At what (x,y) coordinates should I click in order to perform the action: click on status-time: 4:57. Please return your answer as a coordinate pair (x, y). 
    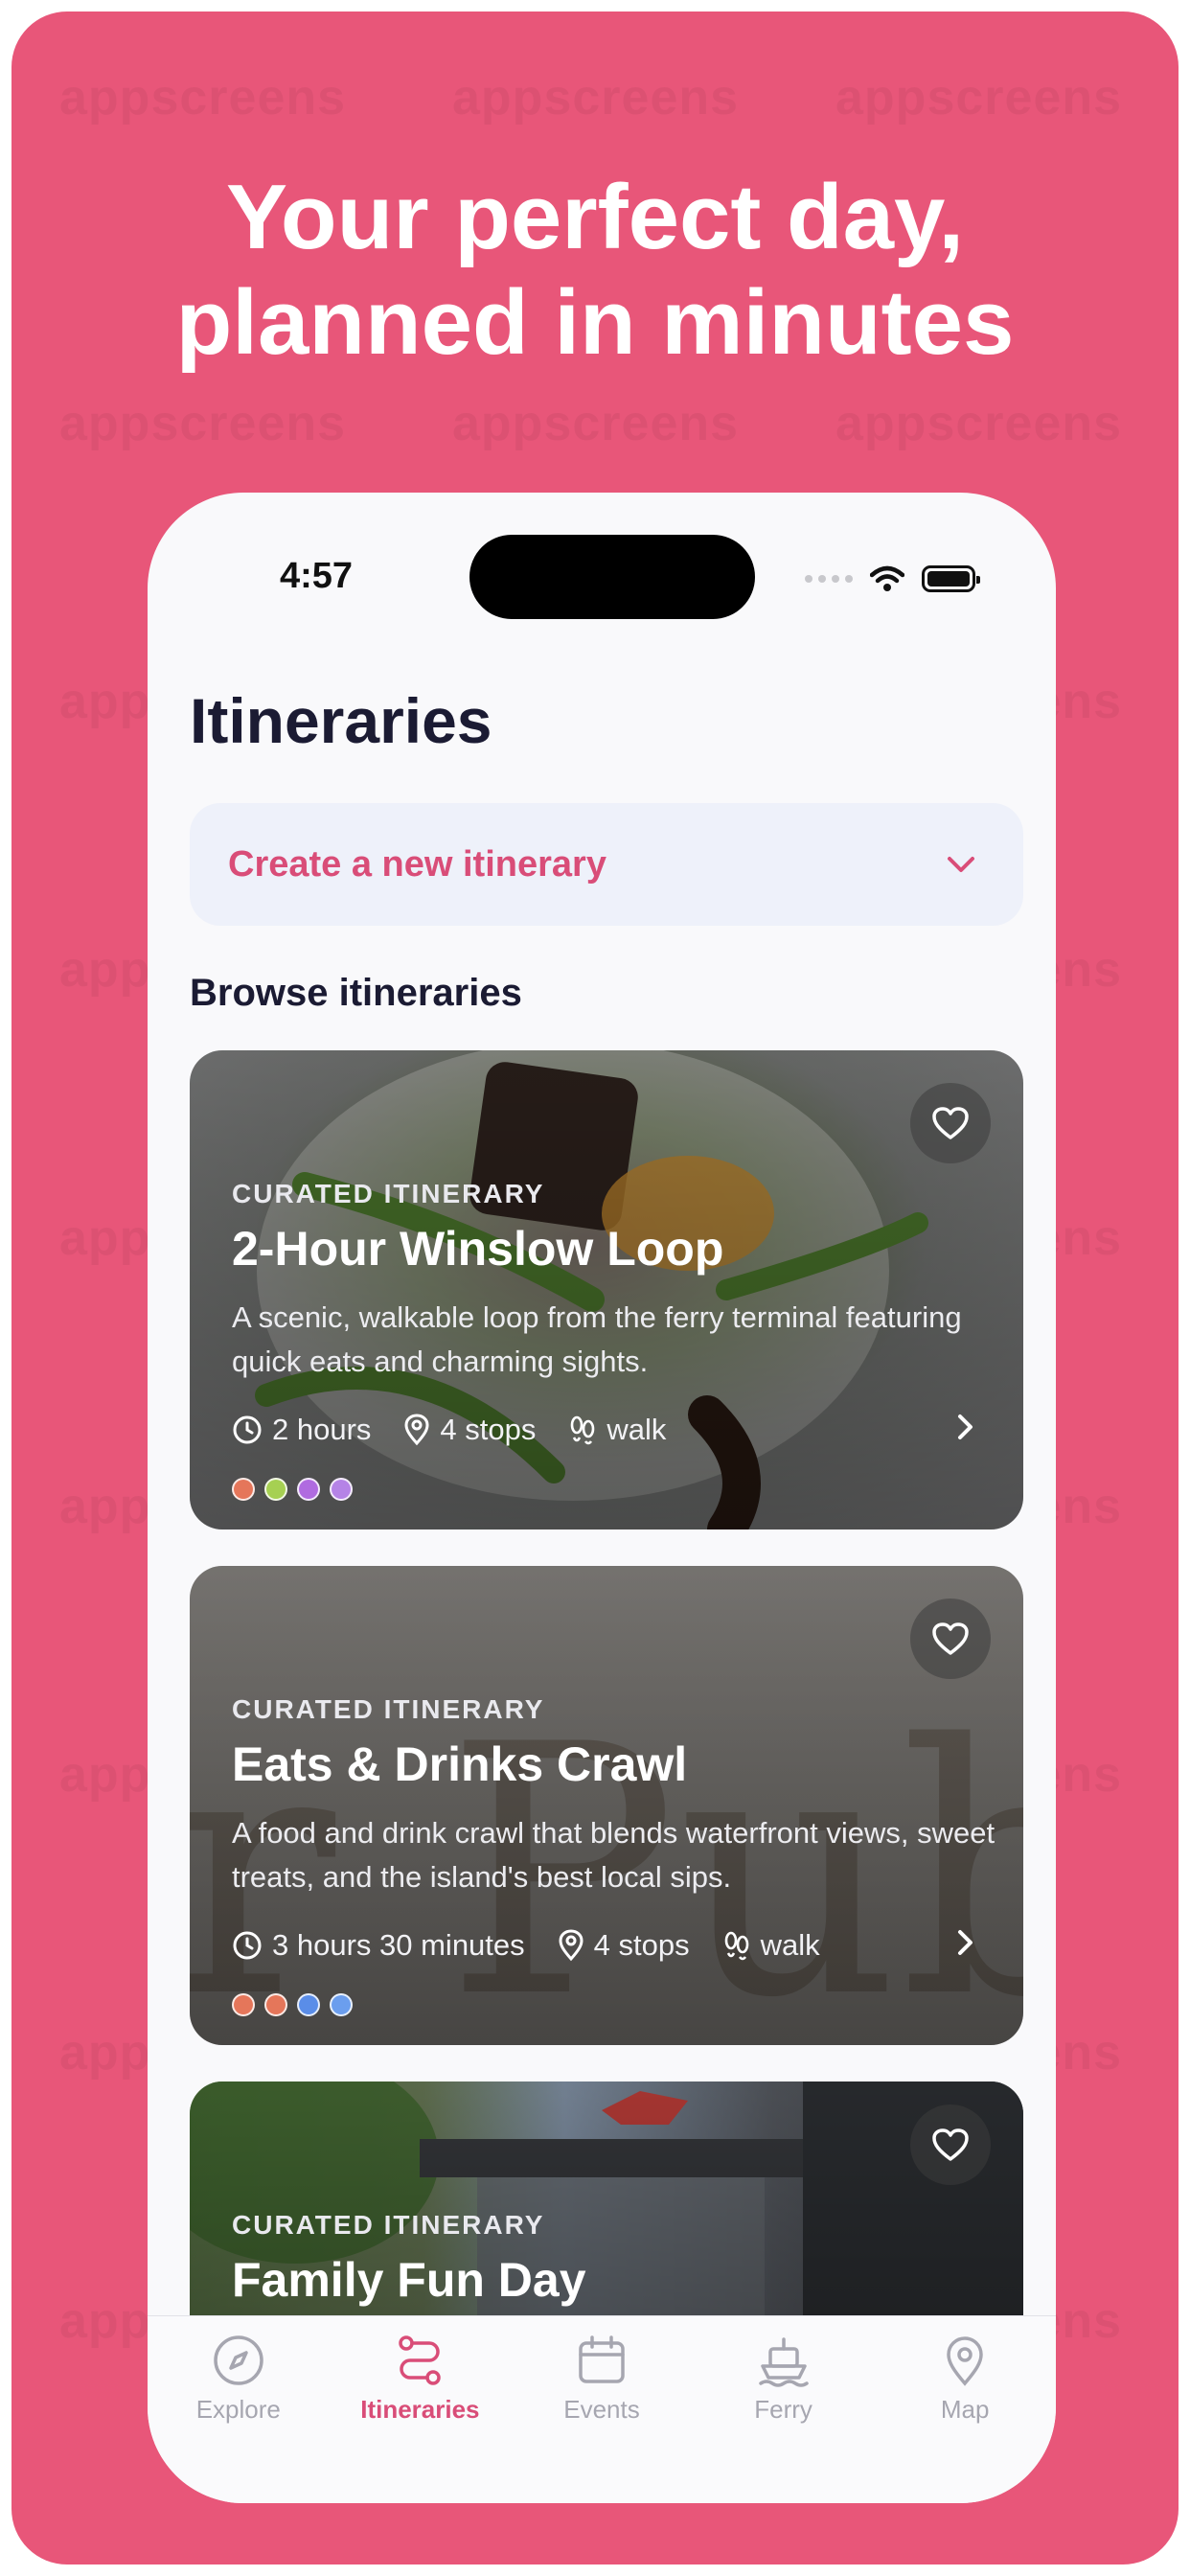
    Looking at the image, I should click on (317, 576).